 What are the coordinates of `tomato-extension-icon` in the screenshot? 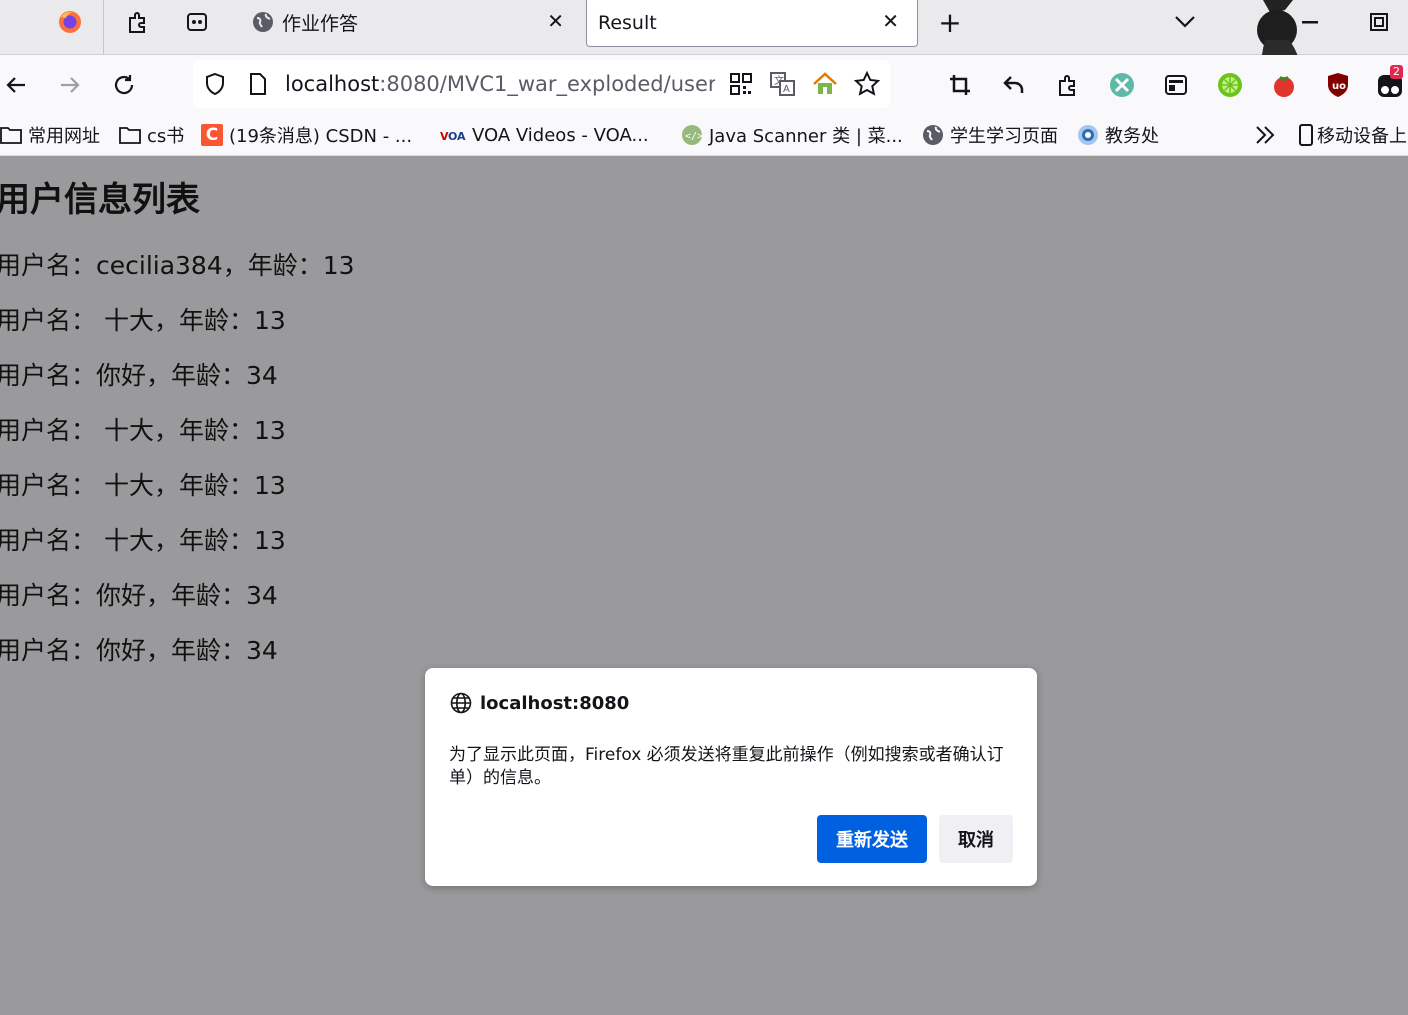 It's located at (1284, 85).